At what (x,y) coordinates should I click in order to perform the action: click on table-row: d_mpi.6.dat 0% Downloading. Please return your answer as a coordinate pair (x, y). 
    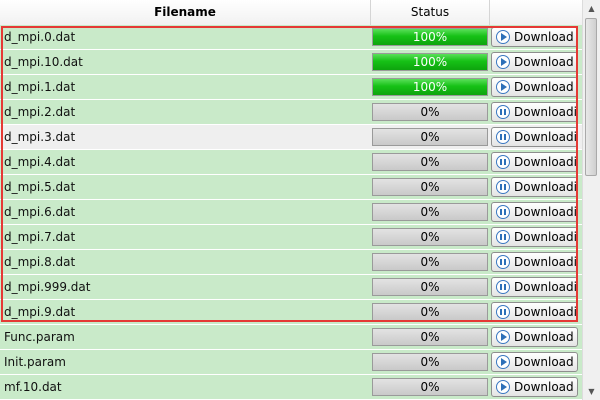
    Looking at the image, I should click on (291, 212).